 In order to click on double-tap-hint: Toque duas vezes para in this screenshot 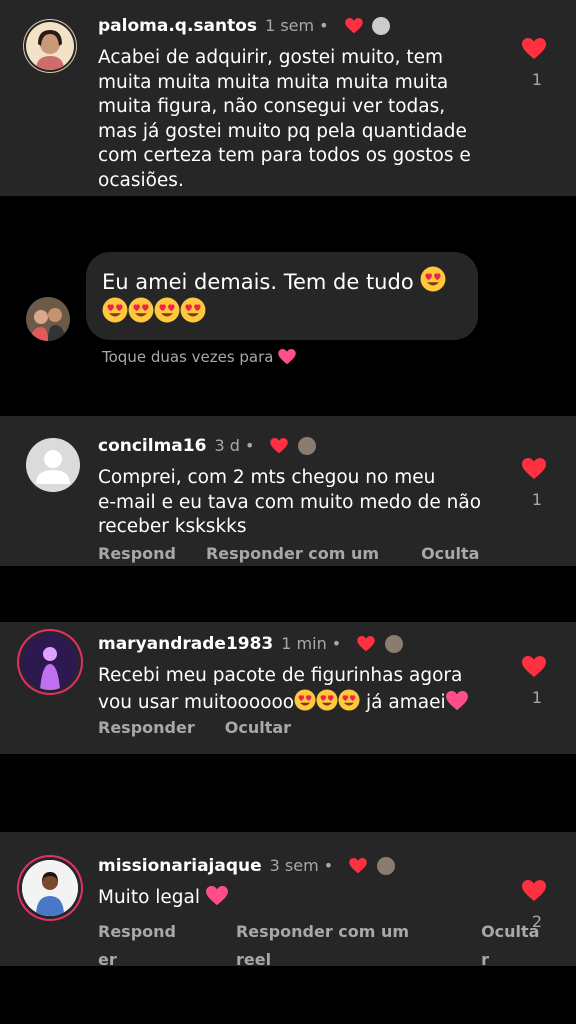, I will do `click(199, 357)`.